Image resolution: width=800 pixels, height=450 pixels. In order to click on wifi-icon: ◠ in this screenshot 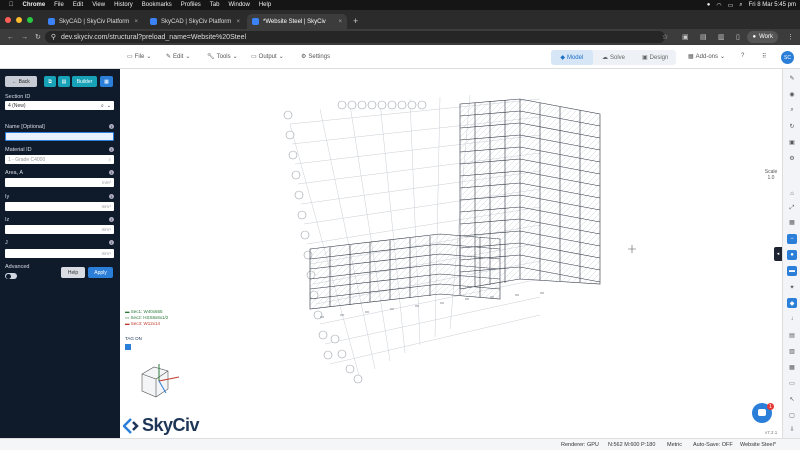, I will do `click(718, 5)`.